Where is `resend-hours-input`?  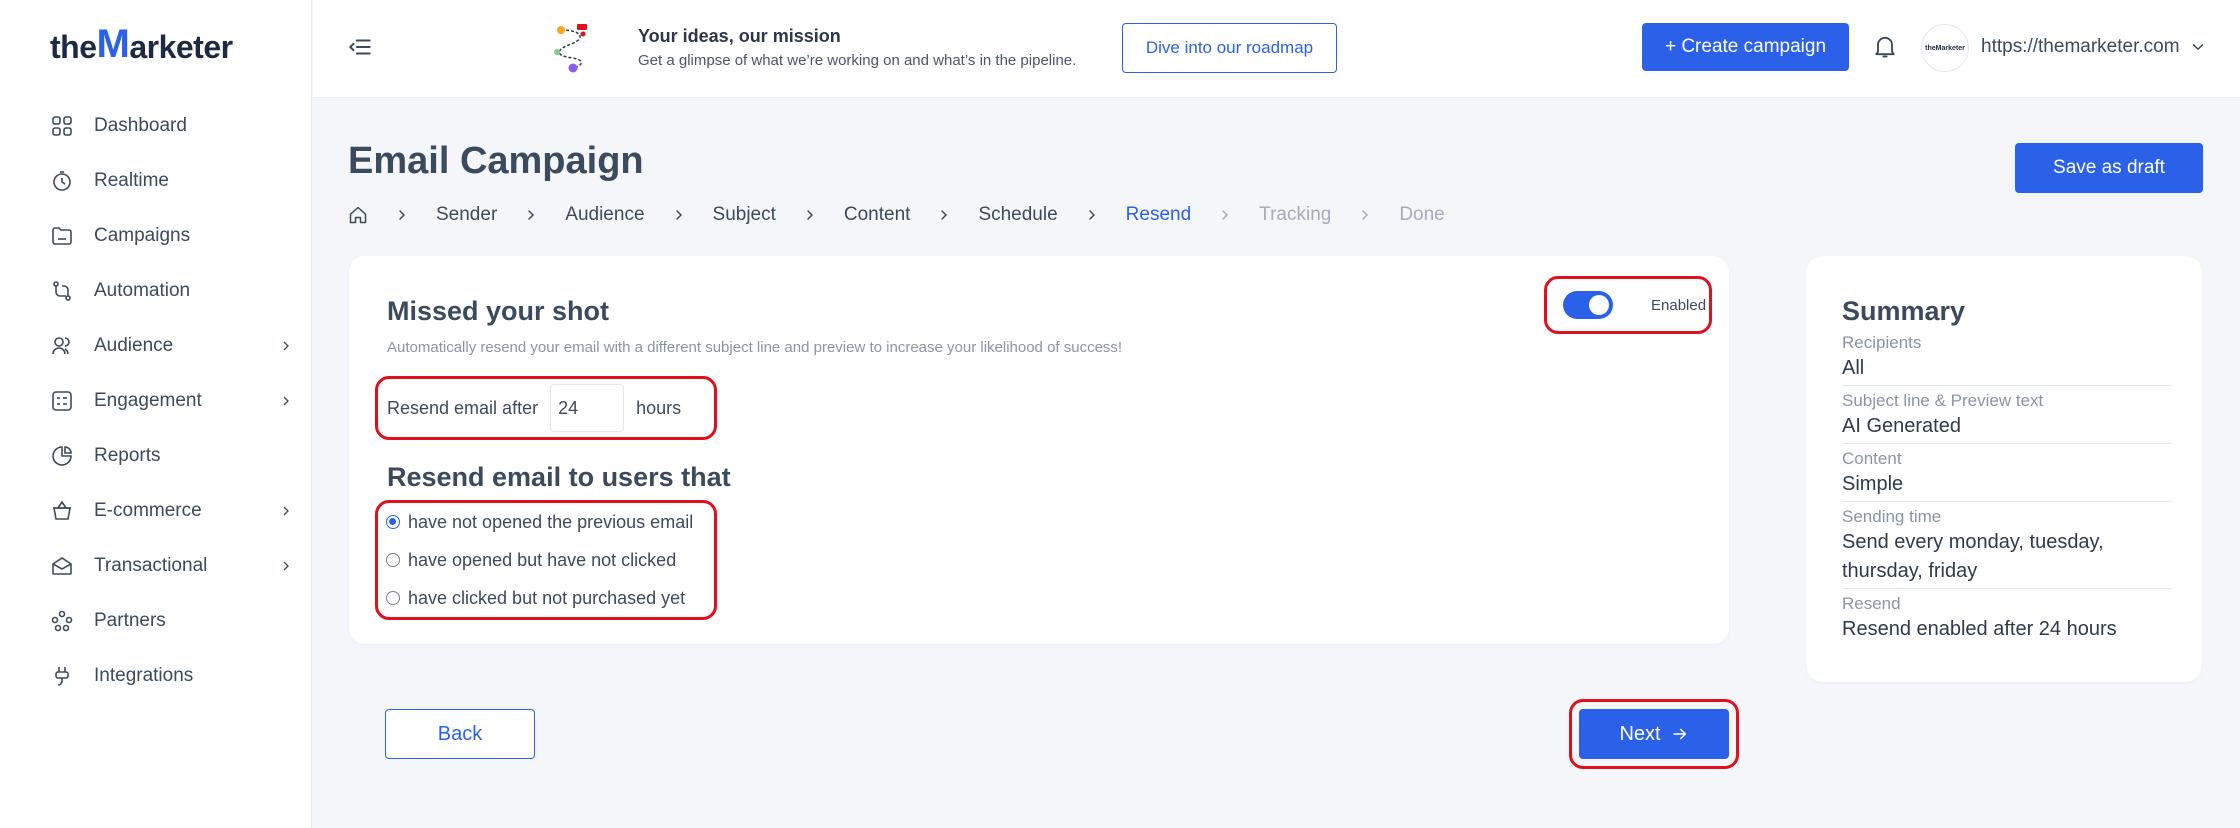 resend-hours-input is located at coordinates (587, 408).